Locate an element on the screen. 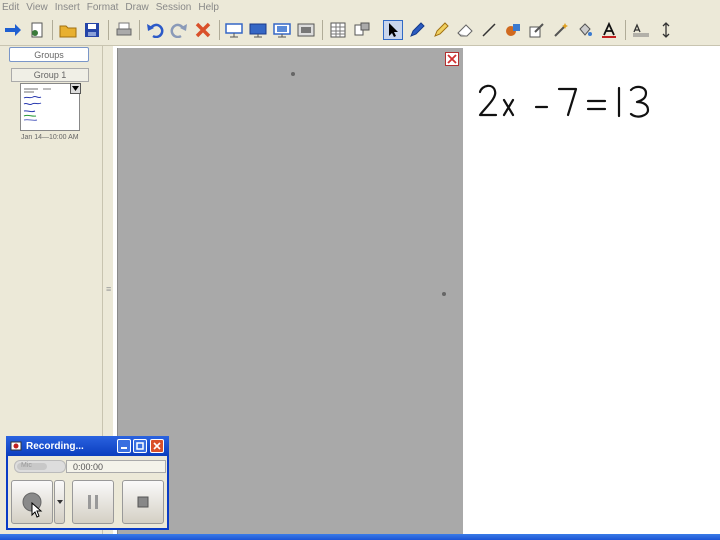 Image resolution: width=720 pixels, height=540 pixels. highlighter-icon is located at coordinates (441, 30).